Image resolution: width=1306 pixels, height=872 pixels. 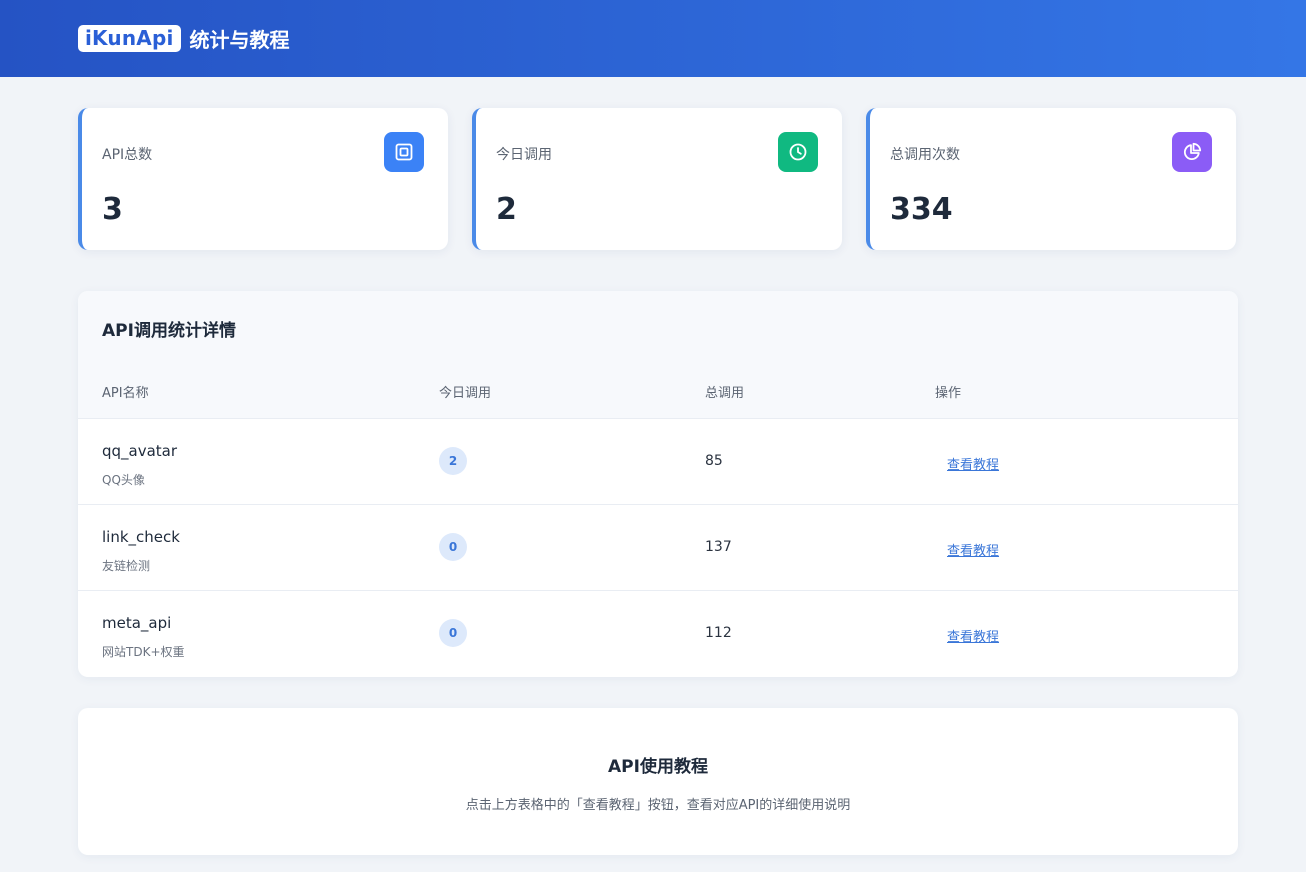 I want to click on api-description: QQ头像, so click(x=123, y=480).